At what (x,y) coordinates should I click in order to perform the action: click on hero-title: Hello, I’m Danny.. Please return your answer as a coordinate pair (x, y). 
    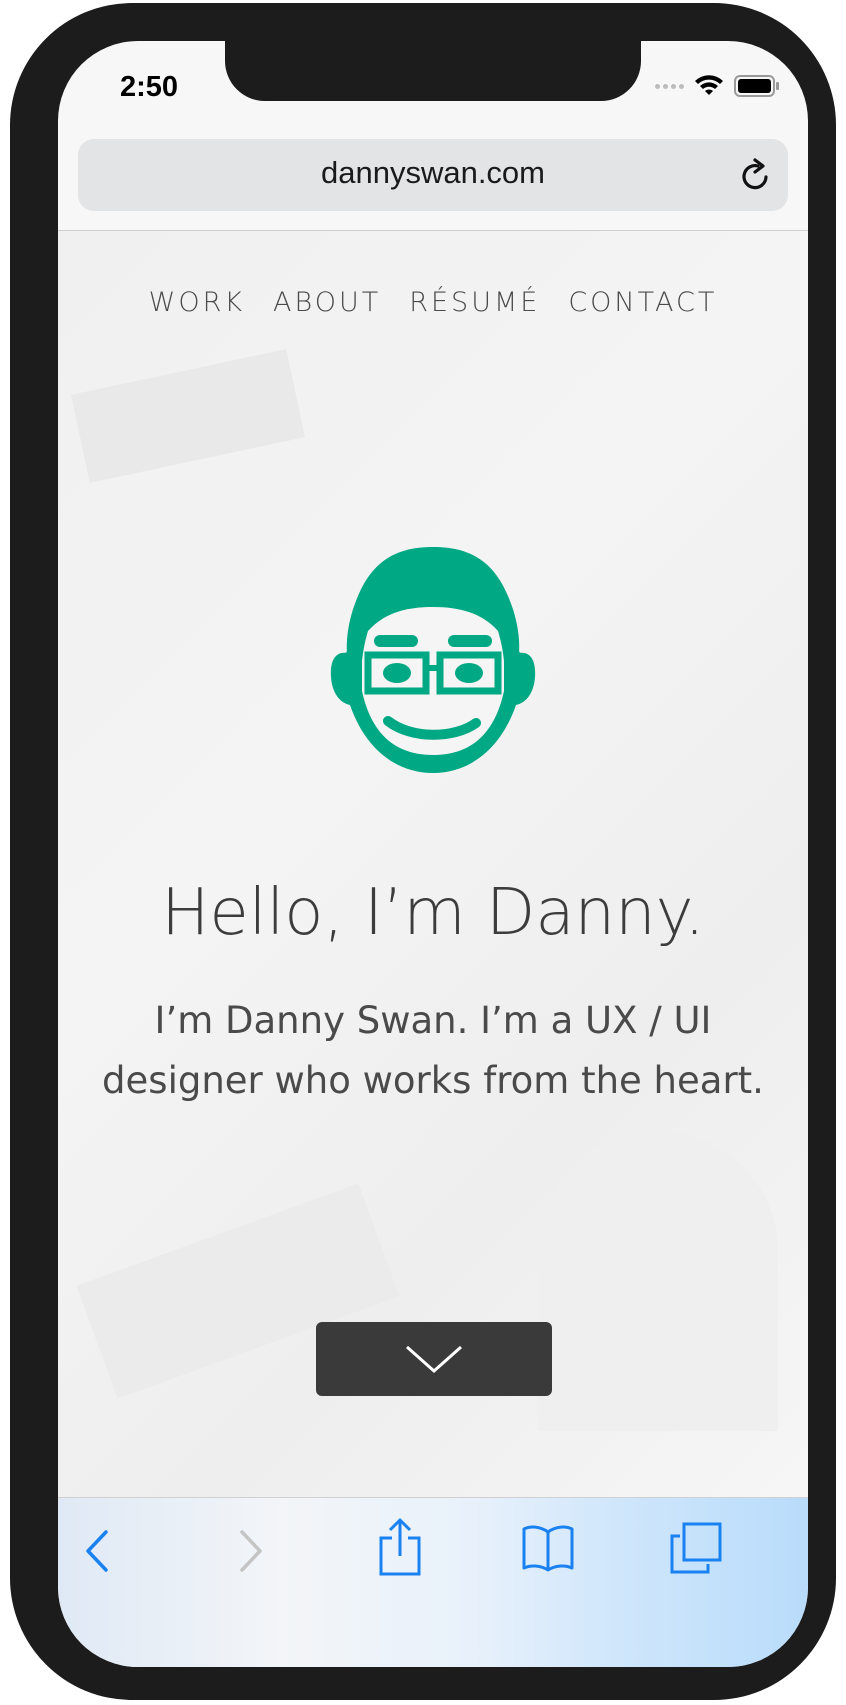
    Looking at the image, I should click on (433, 913).